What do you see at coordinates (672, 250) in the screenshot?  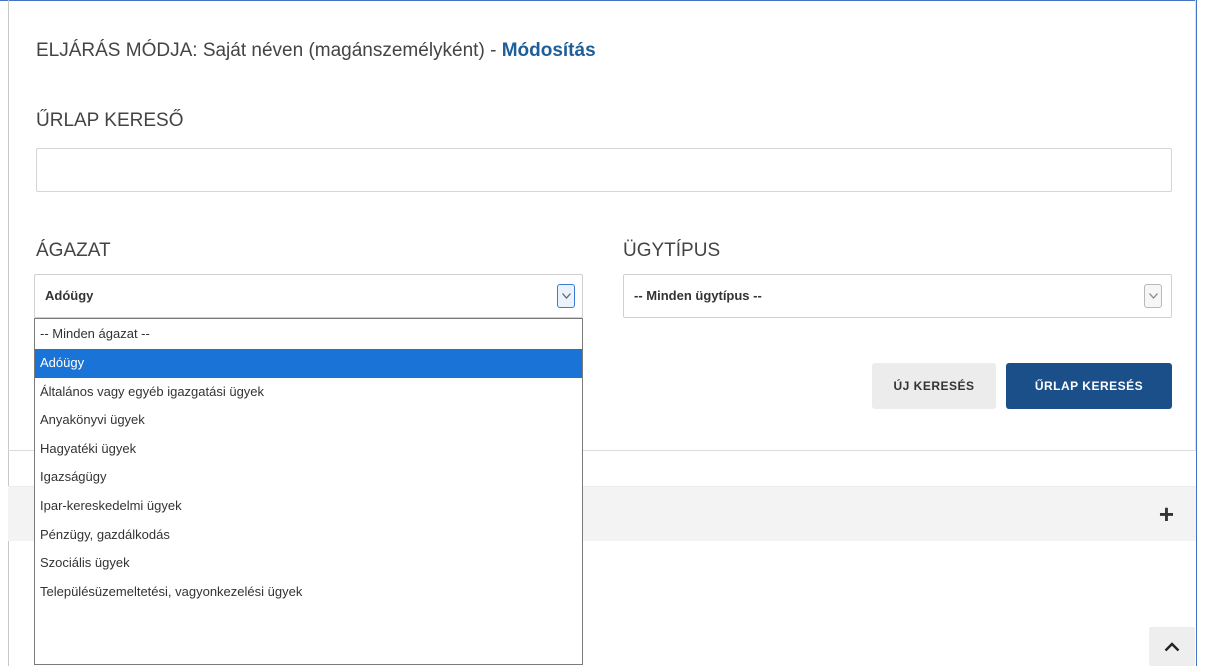 I see `case-type-label: ÜGYTÍPUS` at bounding box center [672, 250].